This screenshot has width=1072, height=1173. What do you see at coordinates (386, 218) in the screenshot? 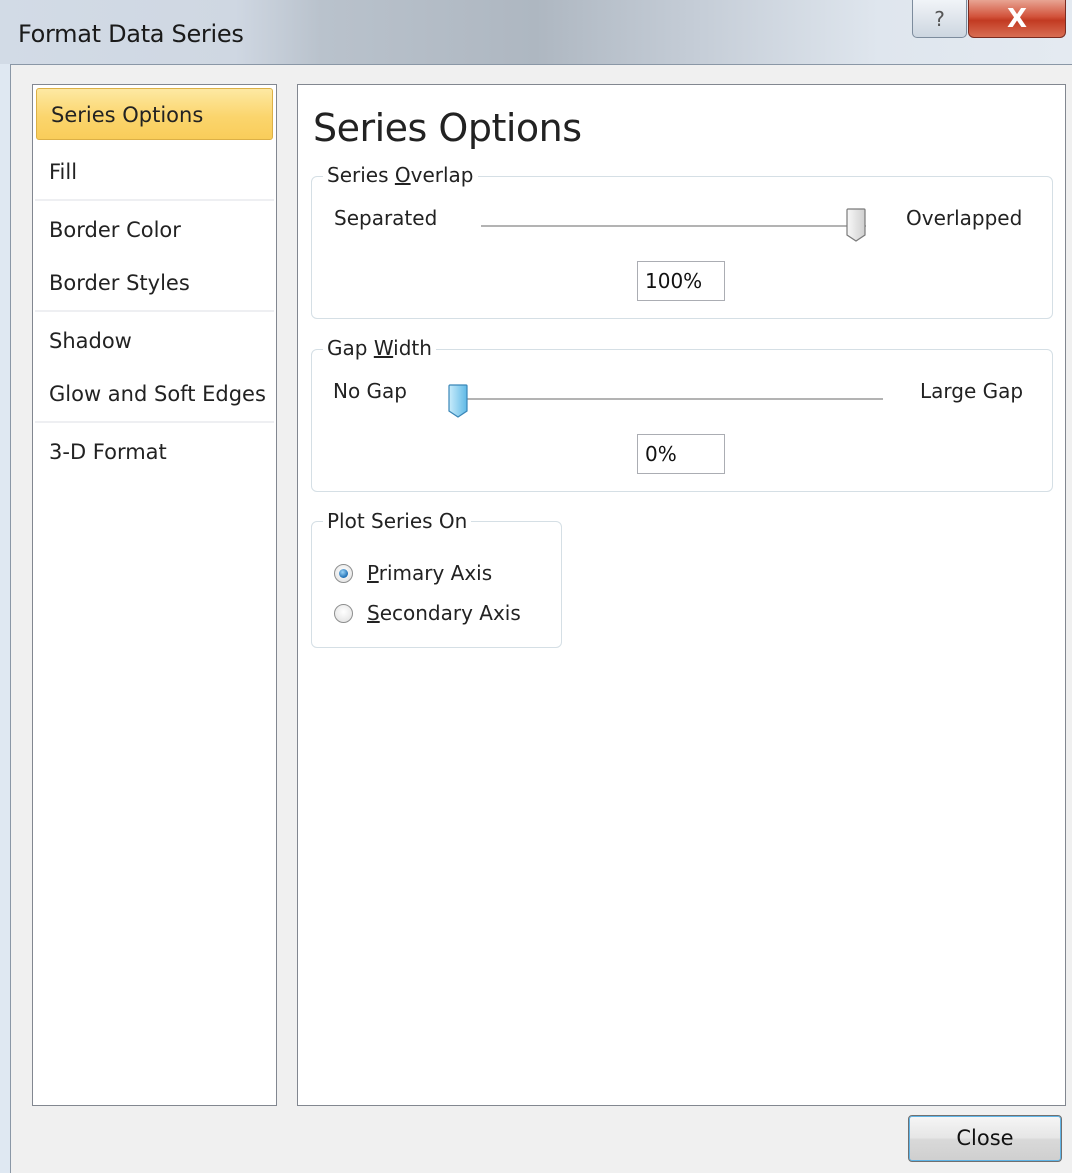
I see `overlap-min-label: Separated` at bounding box center [386, 218].